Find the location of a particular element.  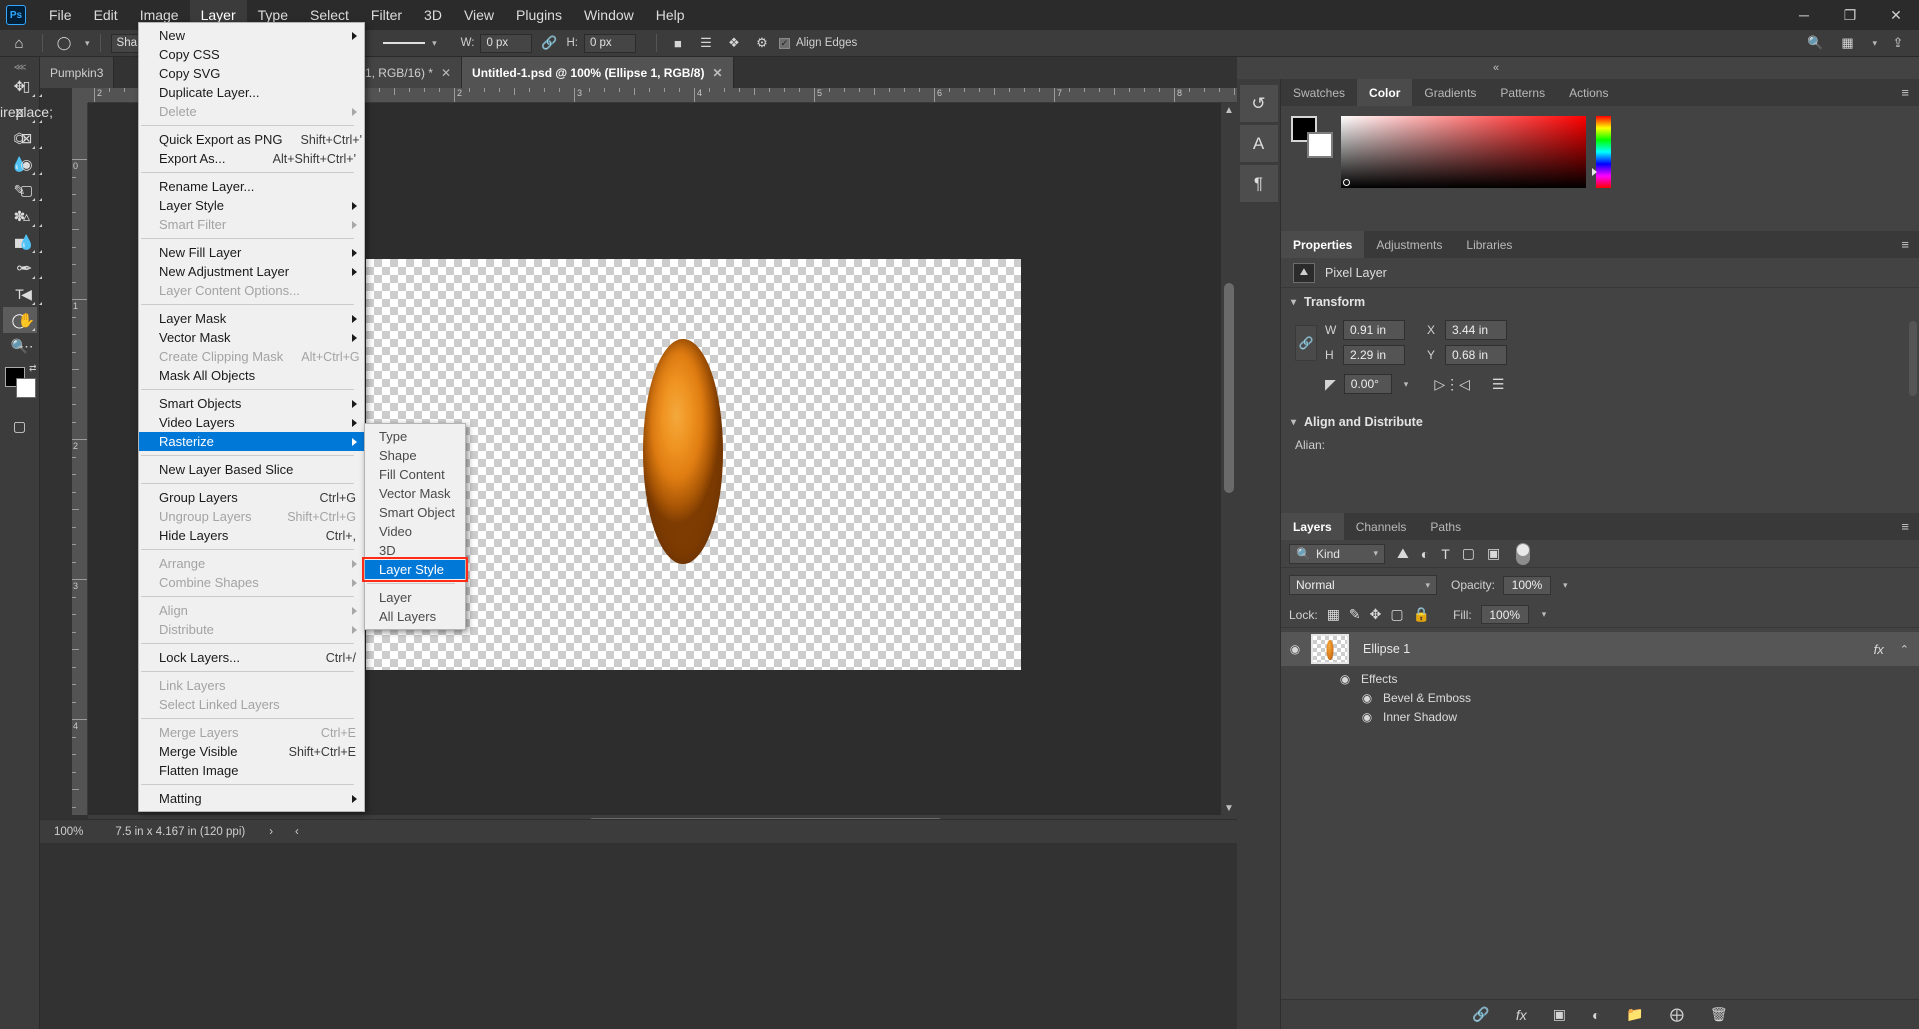

menu-item-flatten-image: Flatten Image is located at coordinates (251, 770).